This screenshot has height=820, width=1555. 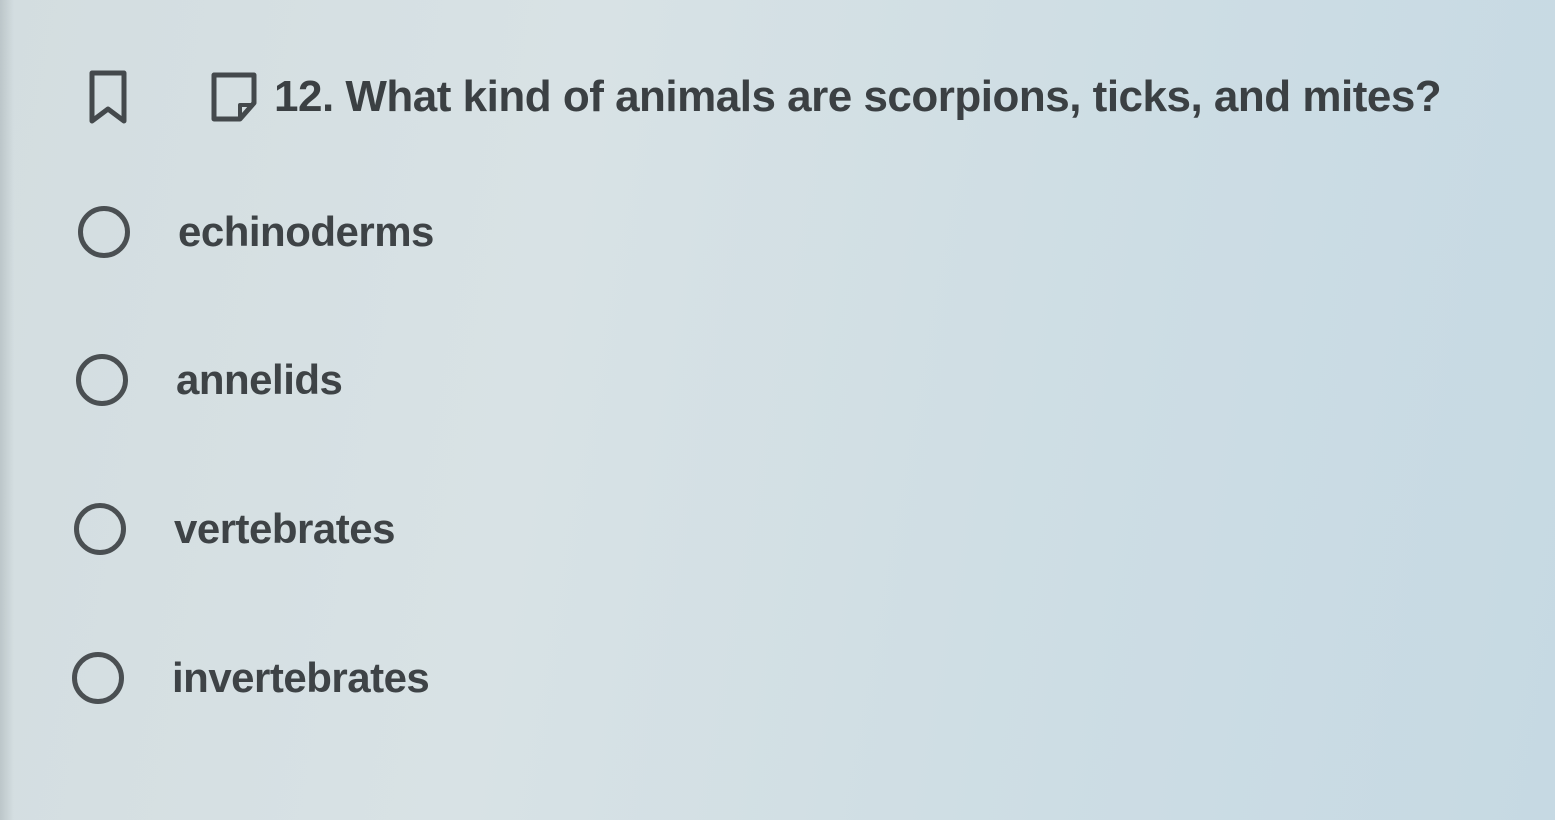 I want to click on option-label: echinoderms, so click(x=306, y=231).